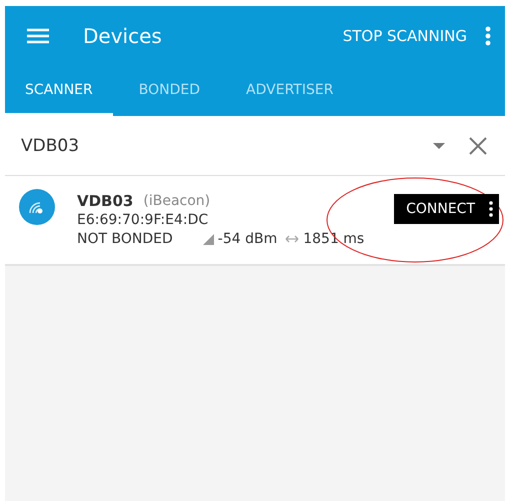 This screenshot has height=501, width=510. I want to click on device-name: VDB03, so click(105, 201).